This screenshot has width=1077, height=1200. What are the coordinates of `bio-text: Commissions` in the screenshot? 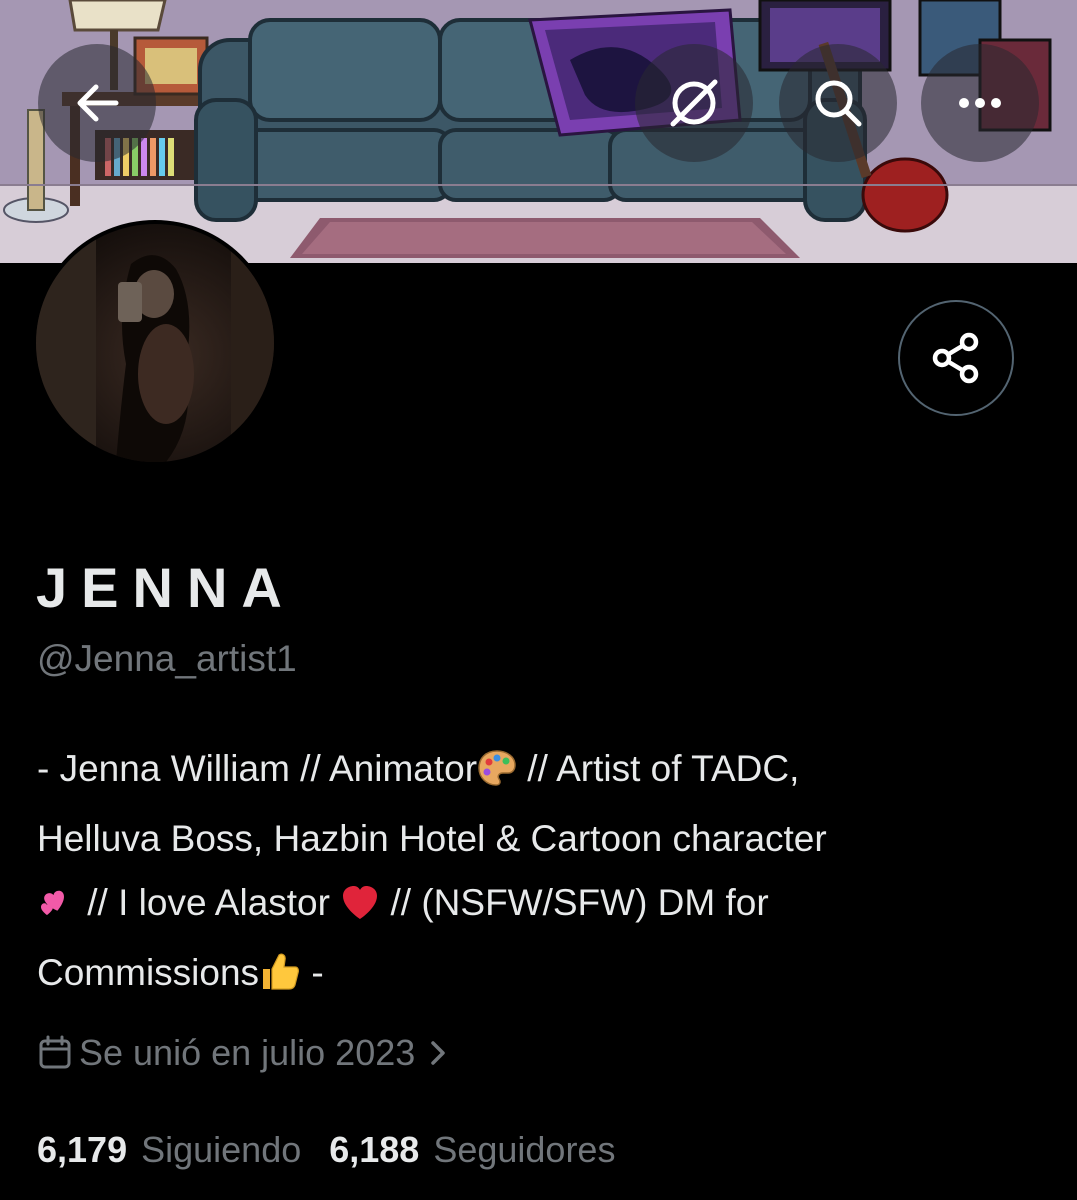 It's located at (148, 972).